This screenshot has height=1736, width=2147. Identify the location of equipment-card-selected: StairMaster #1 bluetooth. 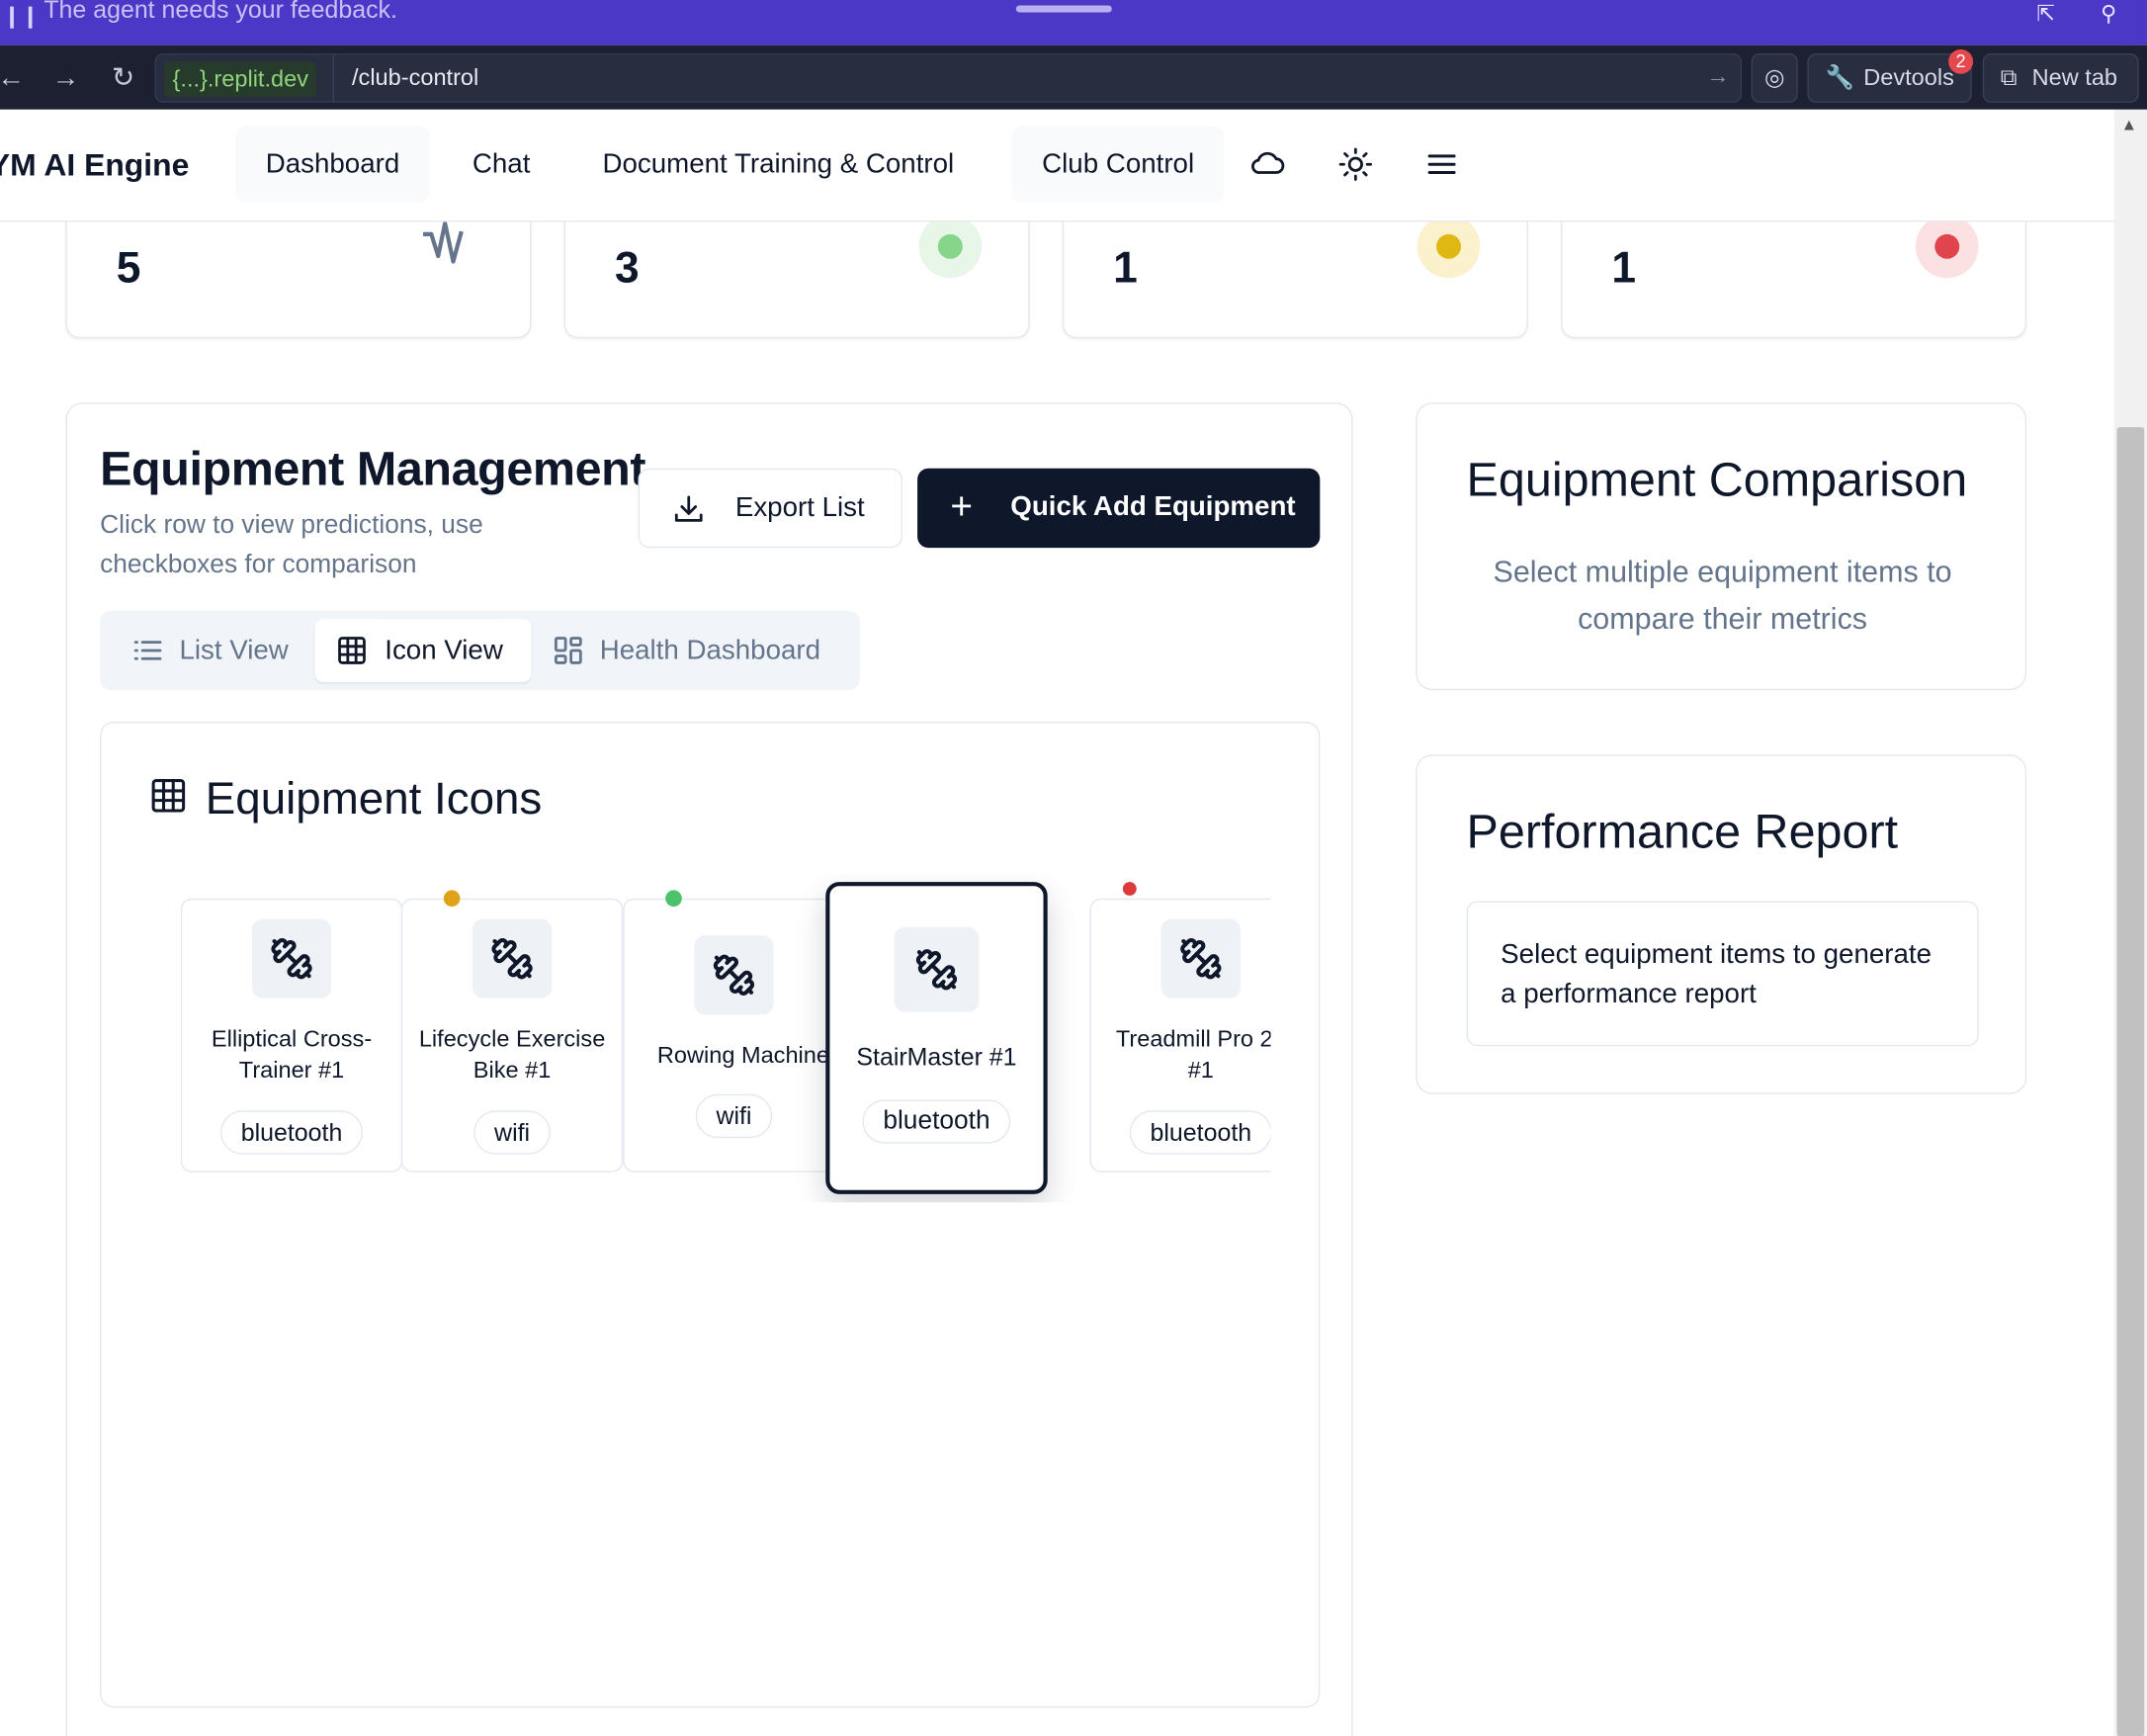
(936, 1038).